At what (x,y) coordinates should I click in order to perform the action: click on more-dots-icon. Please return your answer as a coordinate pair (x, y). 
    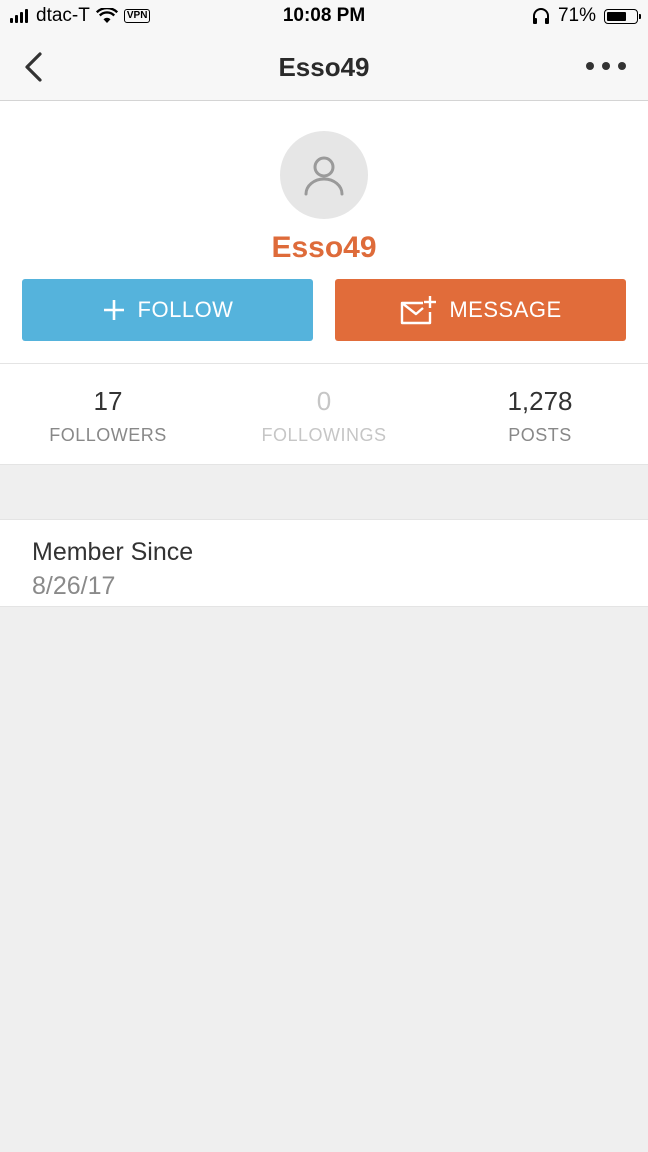
    Looking at the image, I should click on (606, 66).